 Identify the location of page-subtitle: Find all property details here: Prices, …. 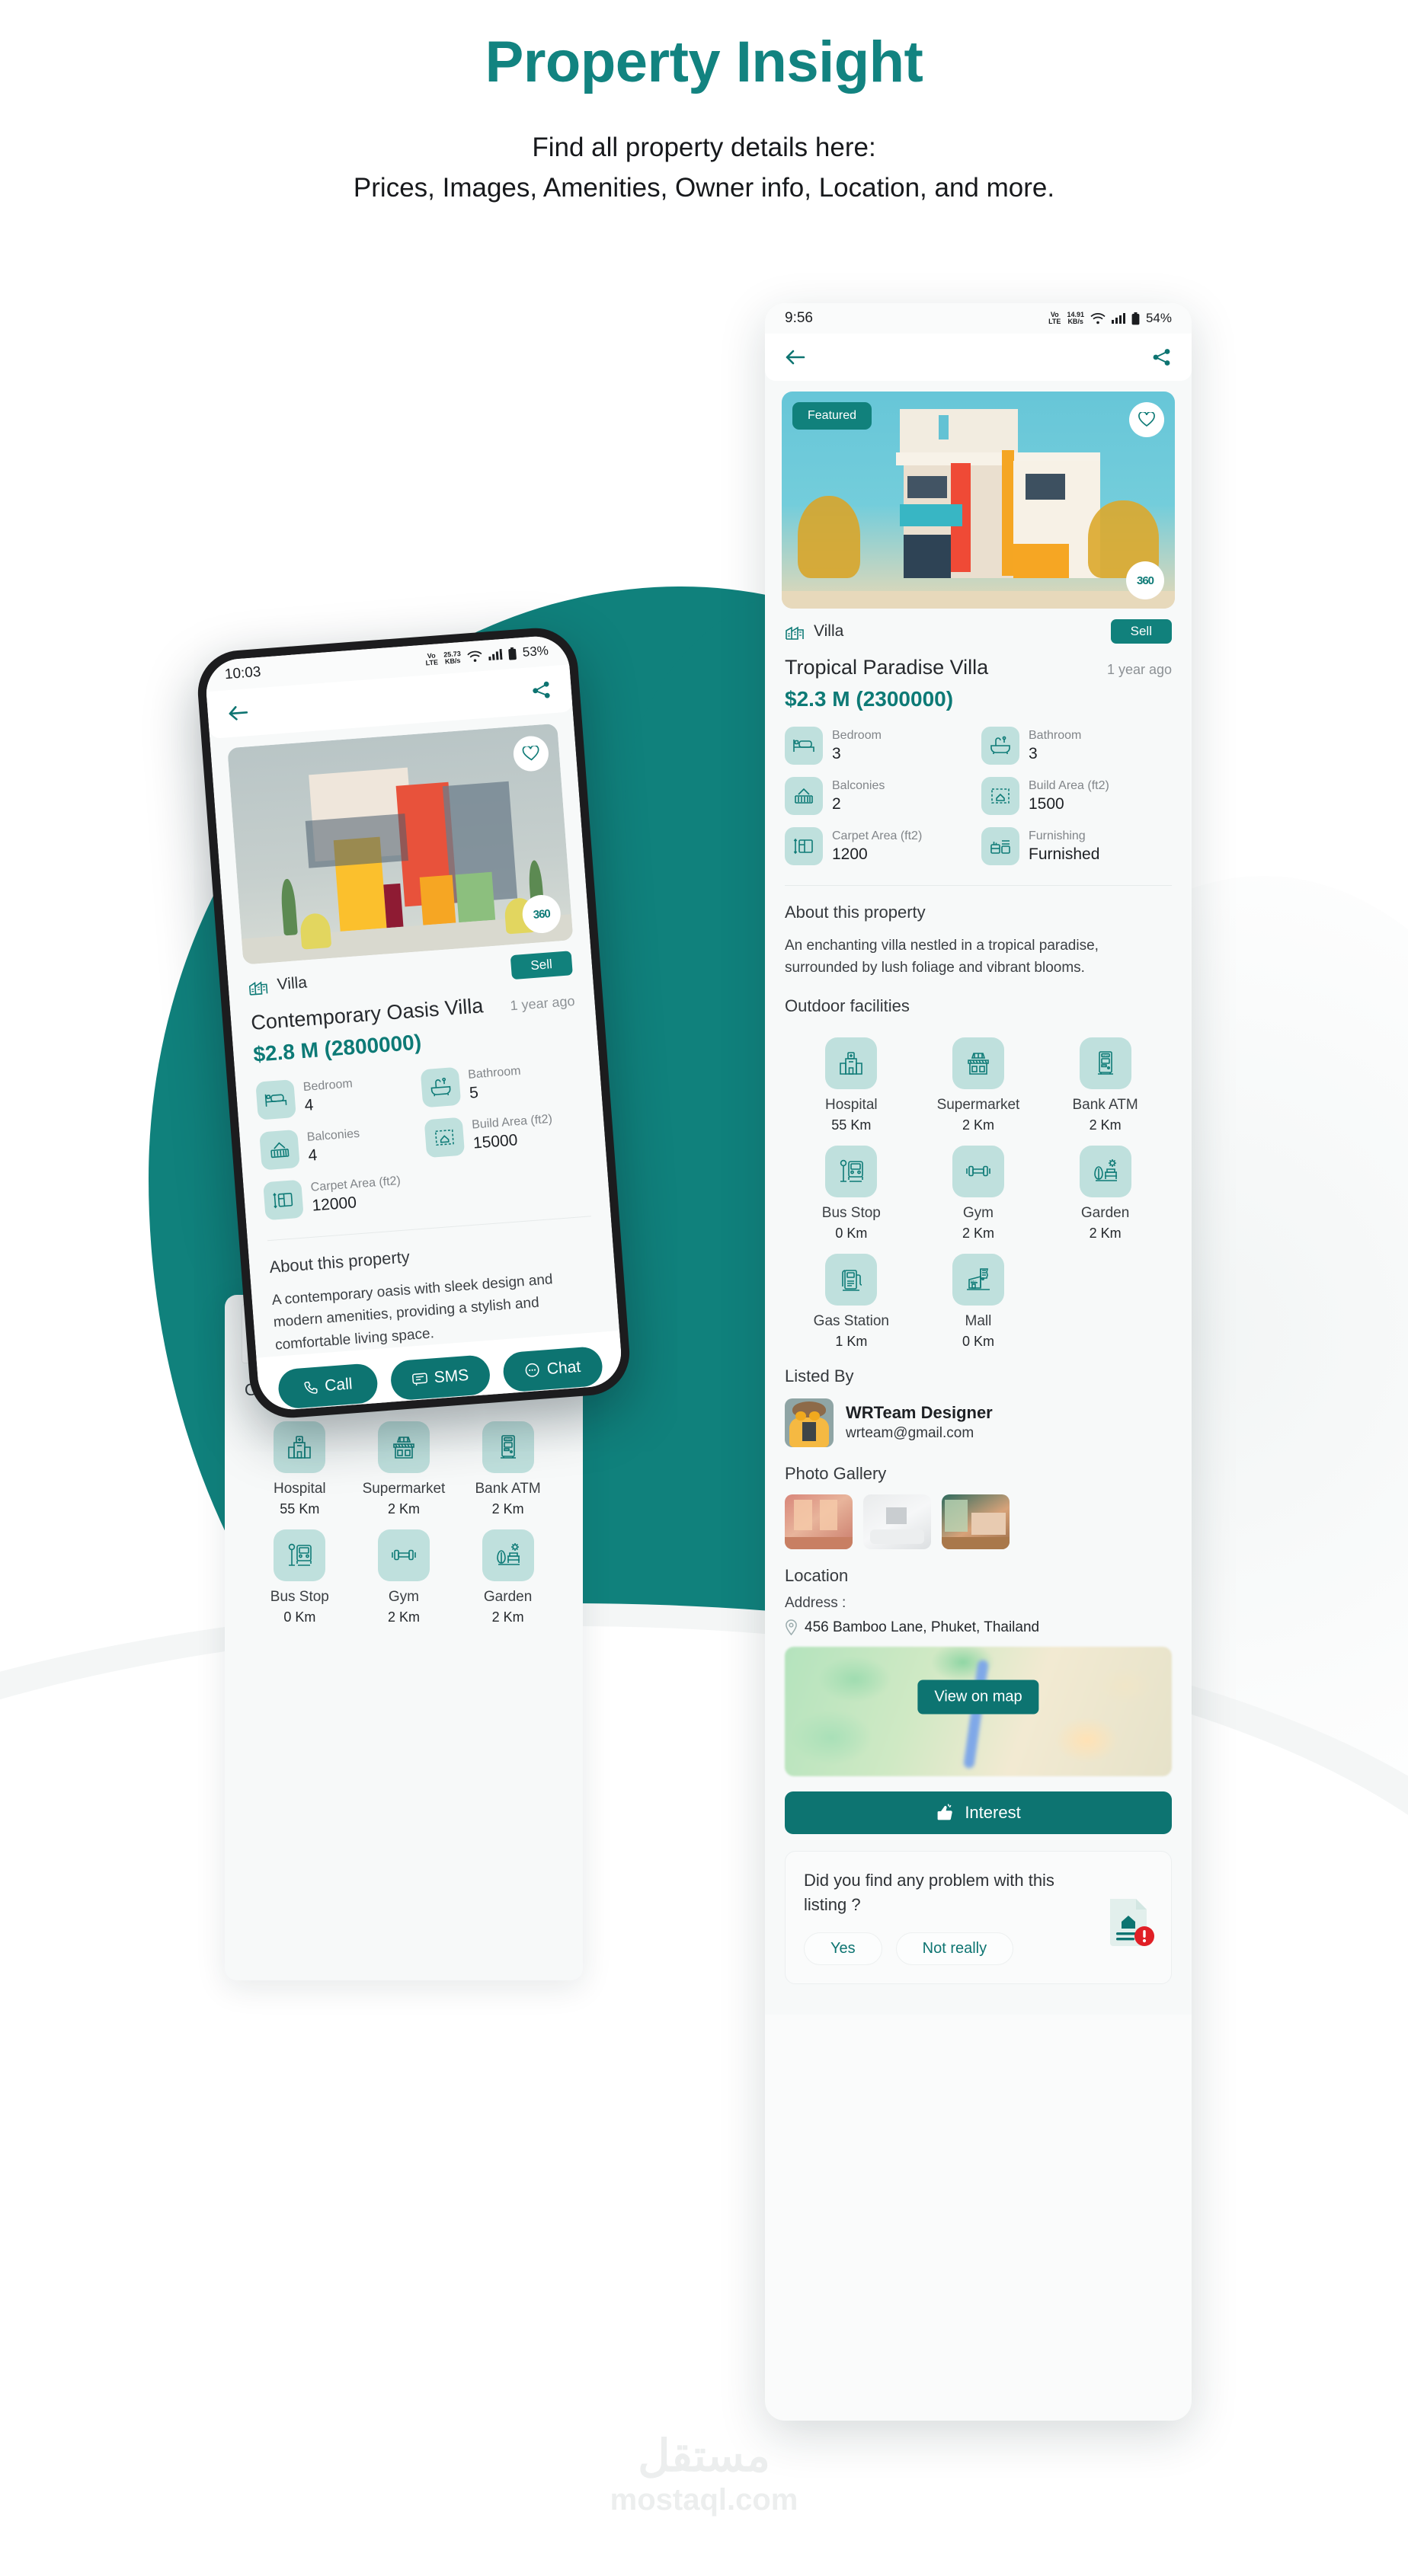
(704, 167).